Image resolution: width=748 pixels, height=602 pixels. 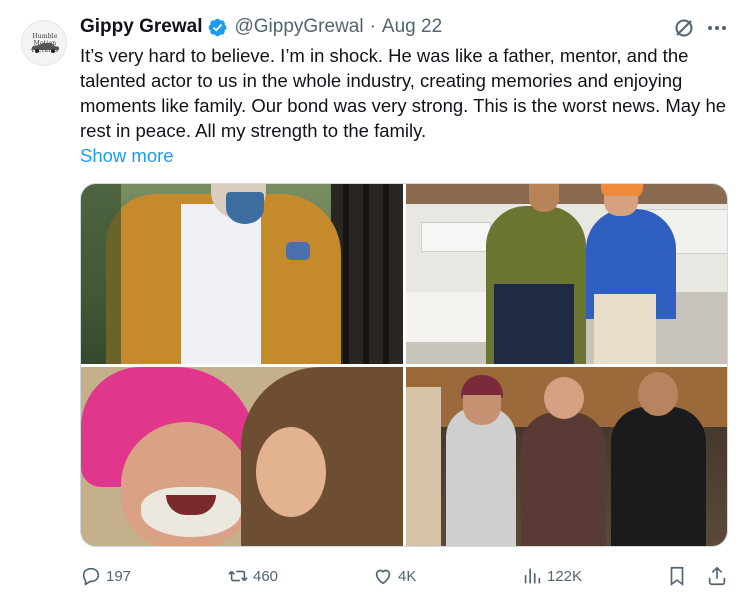 I want to click on like-button: 4K, so click(x=394, y=576).